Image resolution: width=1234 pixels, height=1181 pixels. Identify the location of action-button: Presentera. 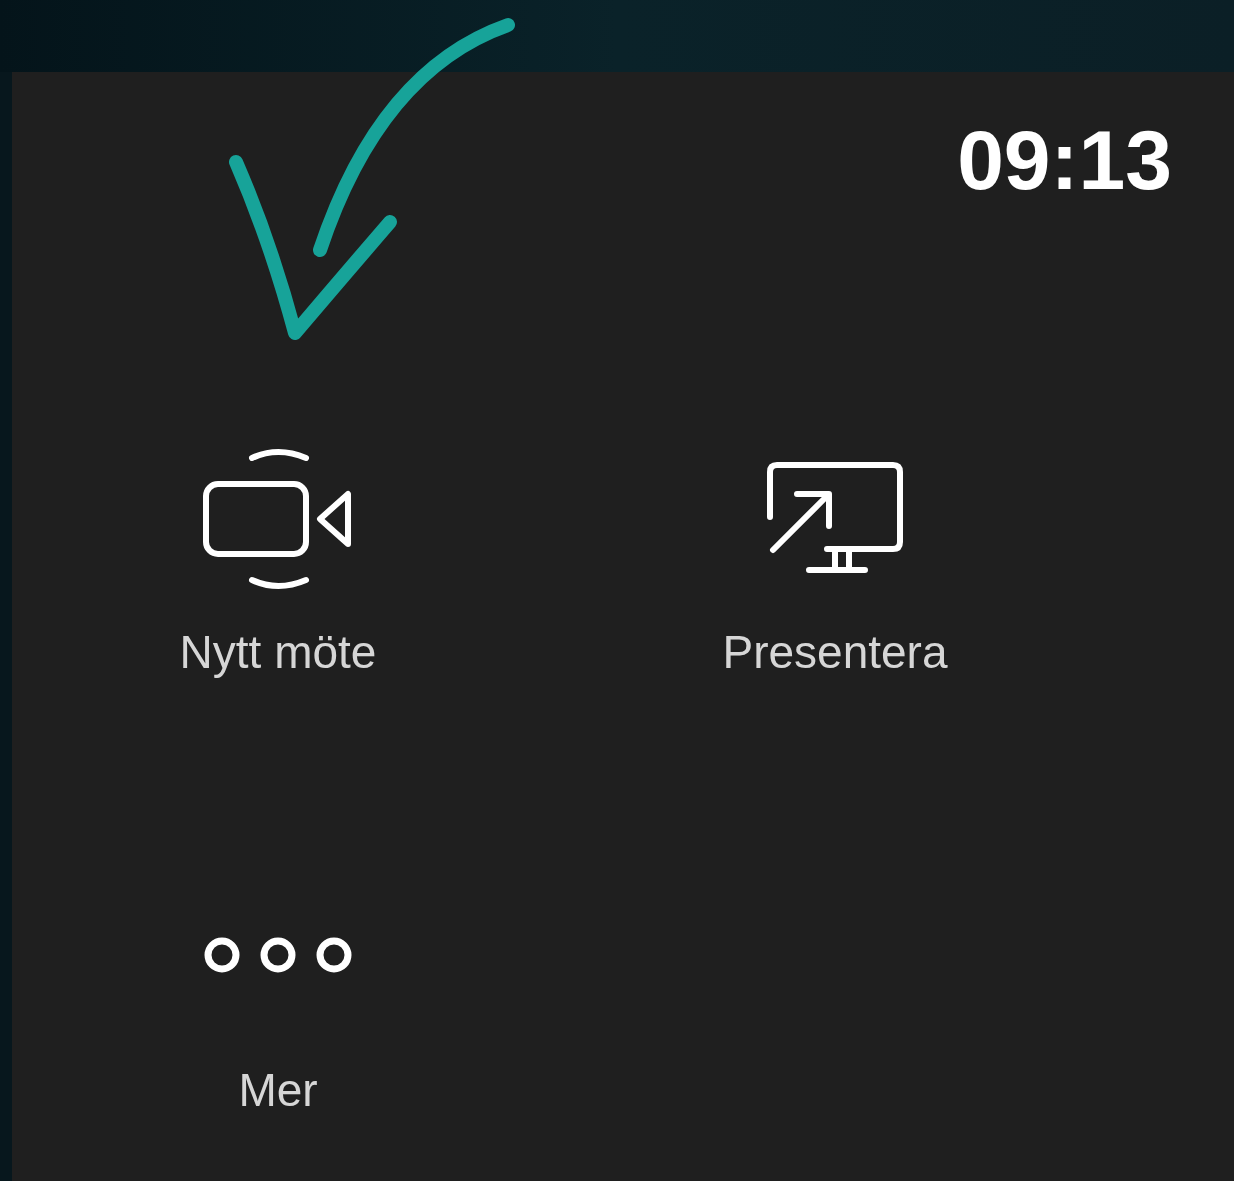
(835, 561).